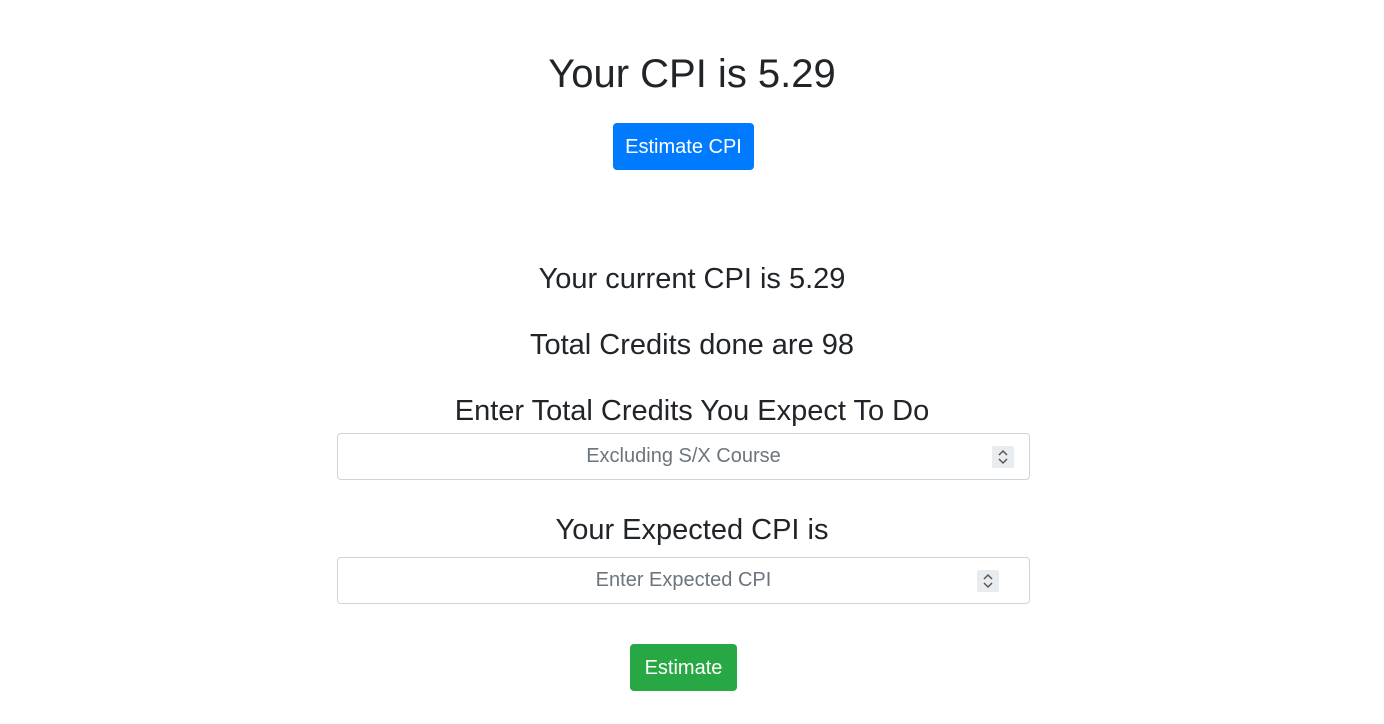  What do you see at coordinates (692, 530) in the screenshot?
I see `expected-cpi-label: Your Expected CPI is` at bounding box center [692, 530].